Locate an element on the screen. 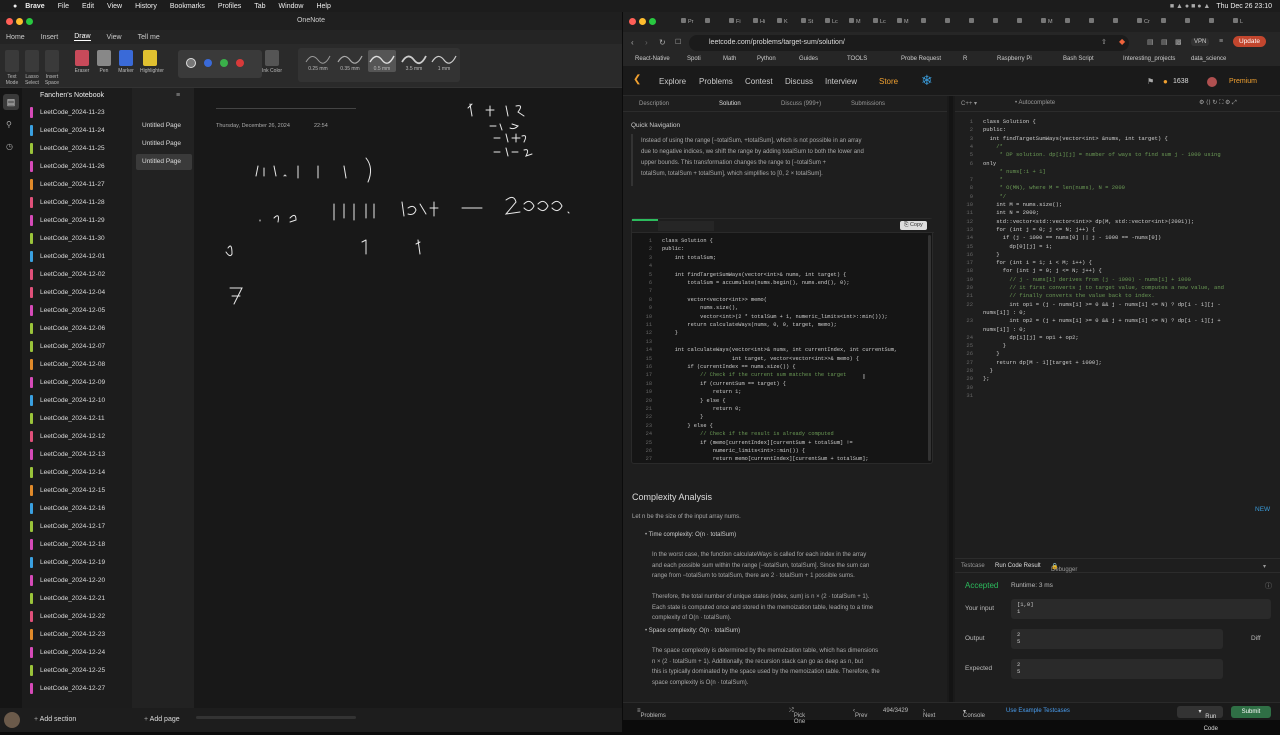  color-green-swatch is located at coordinates (224, 63).